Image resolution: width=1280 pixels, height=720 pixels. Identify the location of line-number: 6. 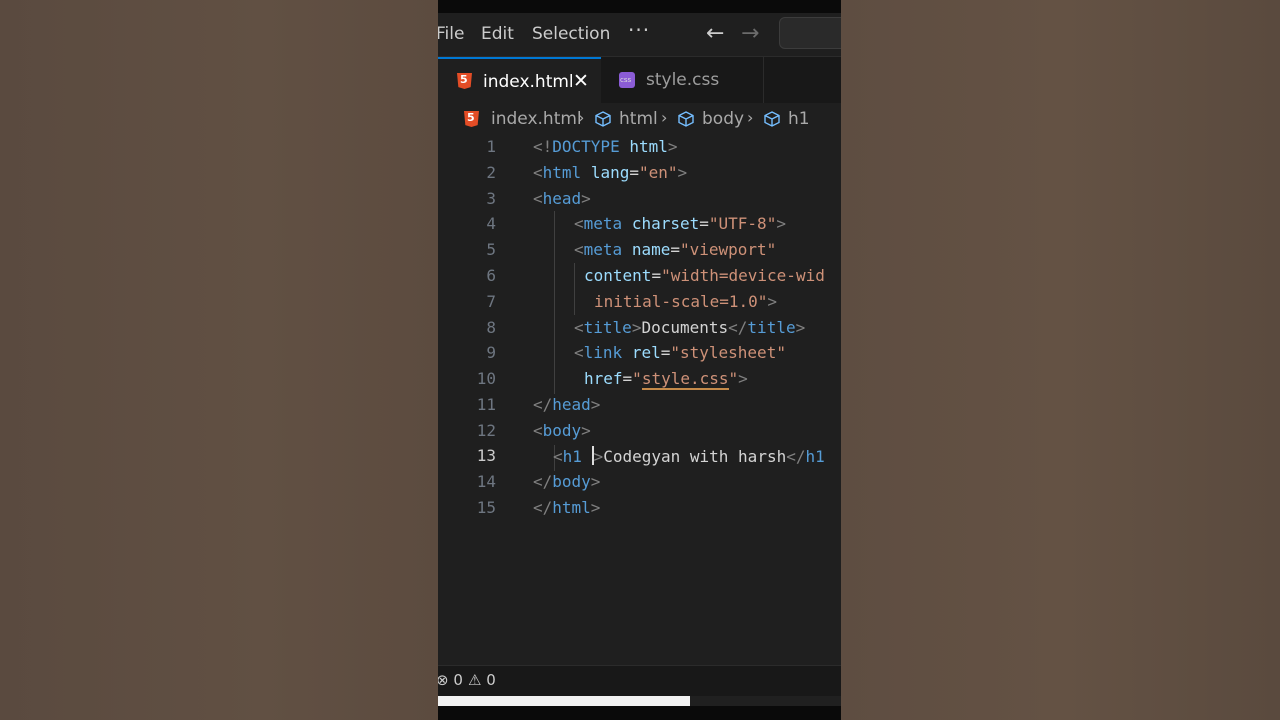
(491, 275).